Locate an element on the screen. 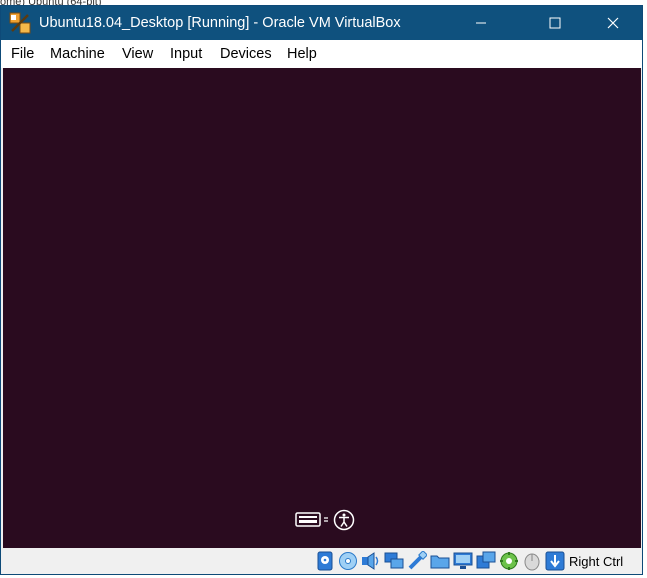 The height and width of the screenshot is (578, 647). display-icon is located at coordinates (463, 561).